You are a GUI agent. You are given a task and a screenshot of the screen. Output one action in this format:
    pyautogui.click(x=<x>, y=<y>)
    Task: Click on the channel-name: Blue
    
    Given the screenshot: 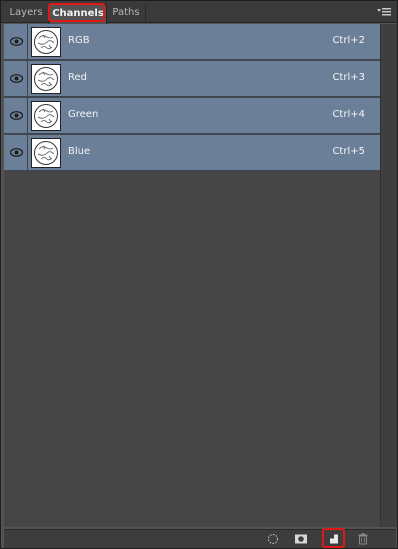 What is the action you would take?
    pyautogui.click(x=79, y=151)
    